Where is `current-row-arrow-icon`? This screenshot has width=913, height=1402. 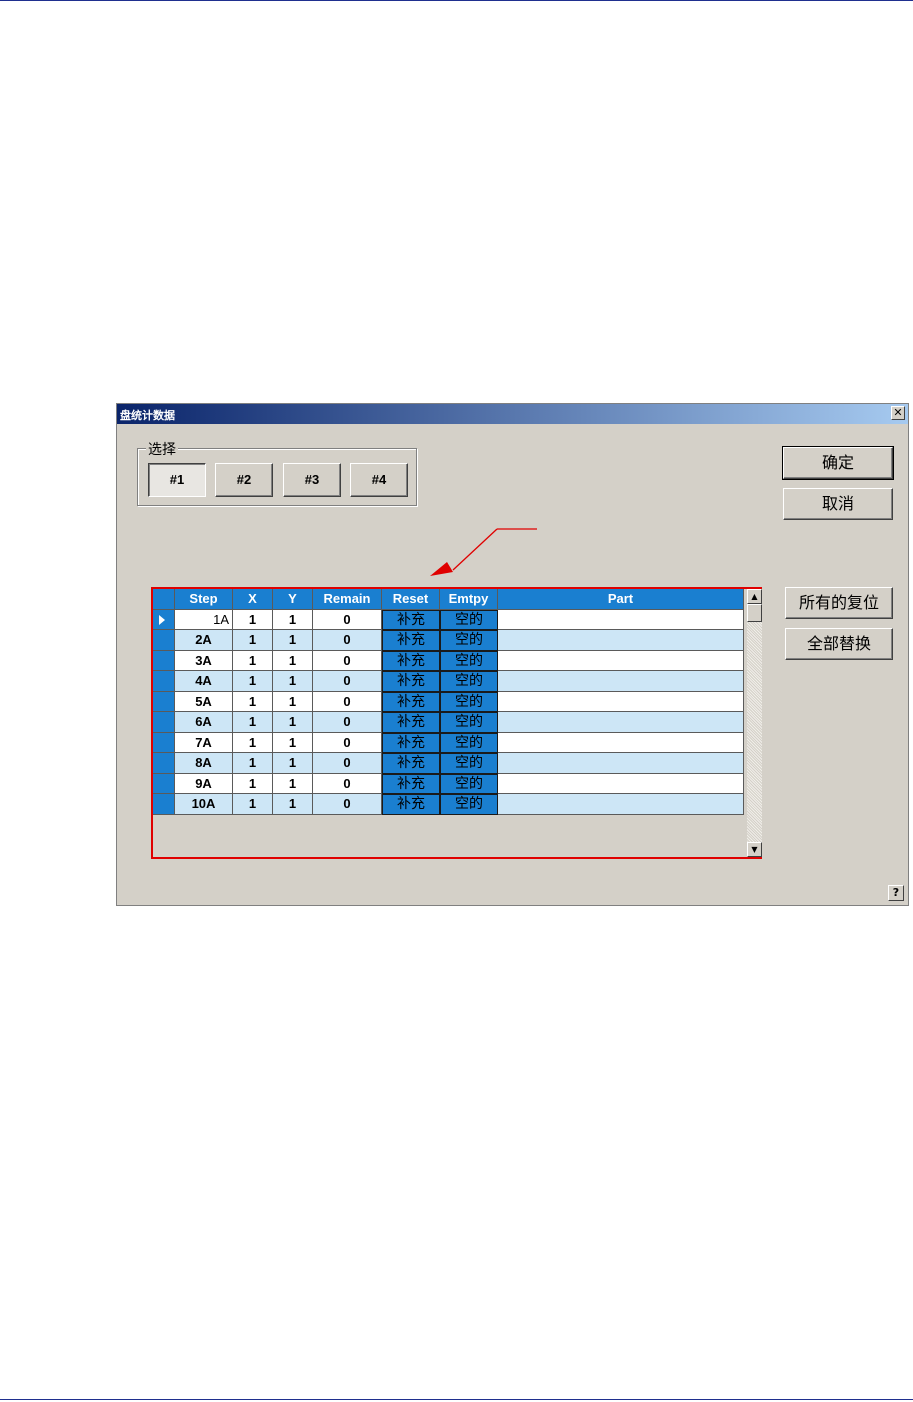
current-row-arrow-icon is located at coordinates (162, 619).